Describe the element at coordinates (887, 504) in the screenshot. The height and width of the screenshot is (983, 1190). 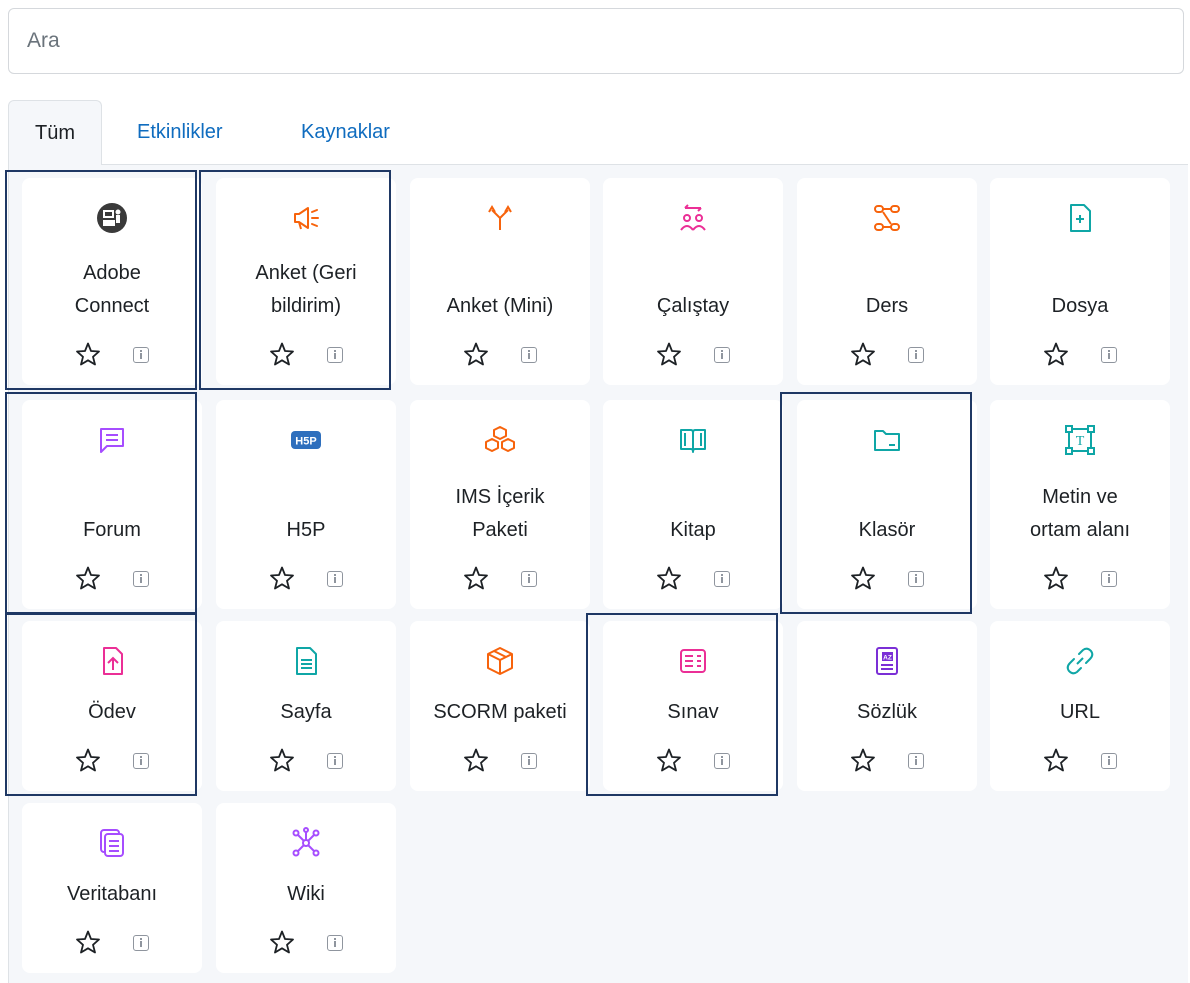
I see `module-card: Klasör` at that location.